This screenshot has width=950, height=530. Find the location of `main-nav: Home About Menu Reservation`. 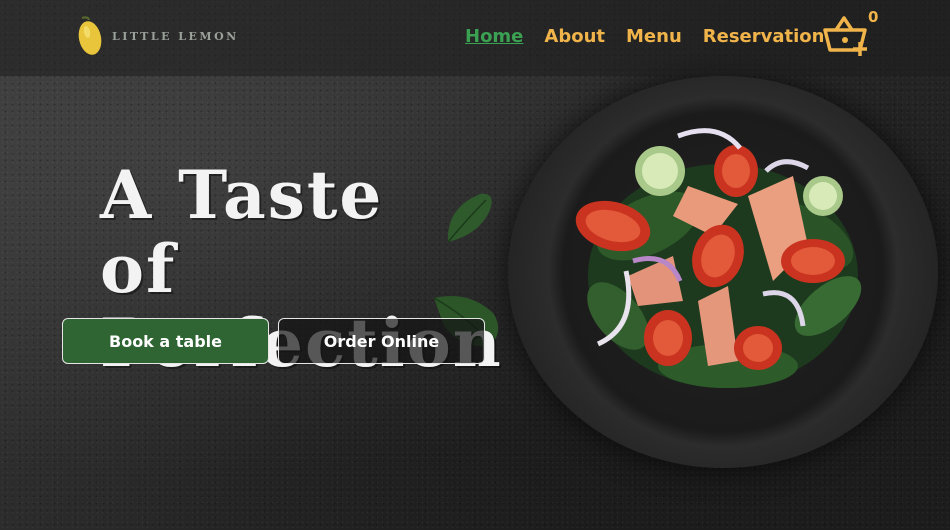

main-nav: Home About Menu Reservation is located at coordinates (644, 36).